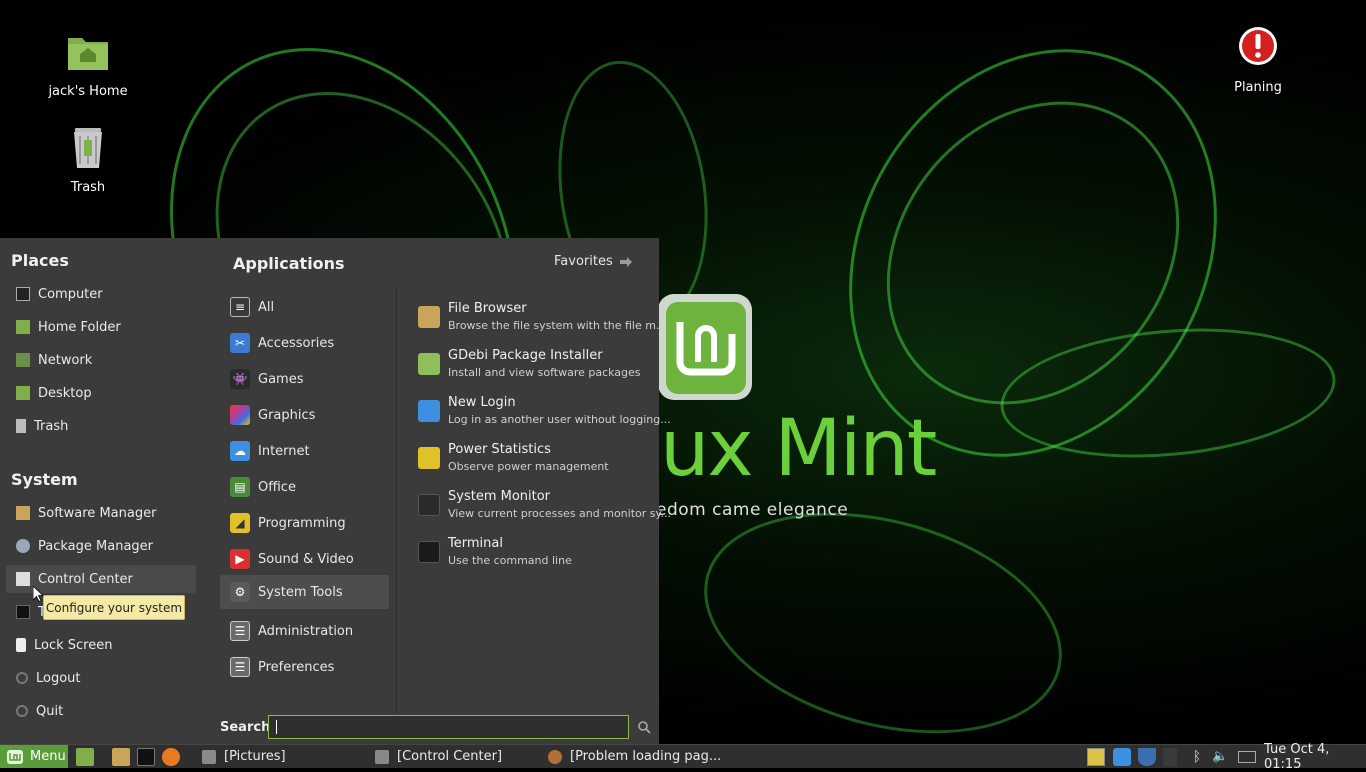  What do you see at coordinates (240, 523) in the screenshot?
I see `programming-icon: ◢` at bounding box center [240, 523].